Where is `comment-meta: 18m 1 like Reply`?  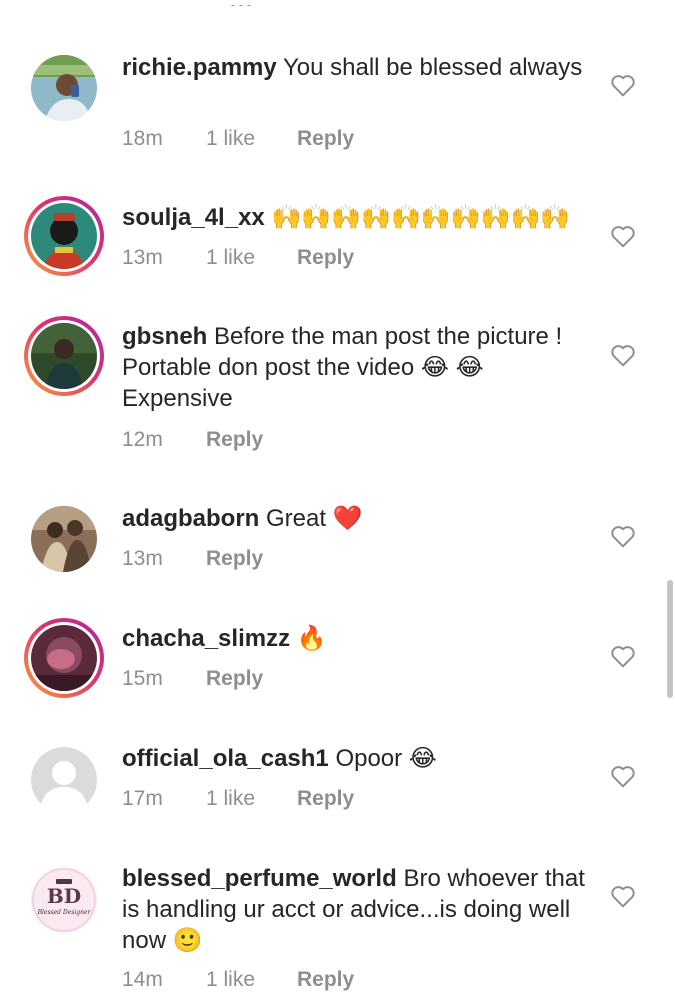 comment-meta: 18m 1 like Reply is located at coordinates (238, 139).